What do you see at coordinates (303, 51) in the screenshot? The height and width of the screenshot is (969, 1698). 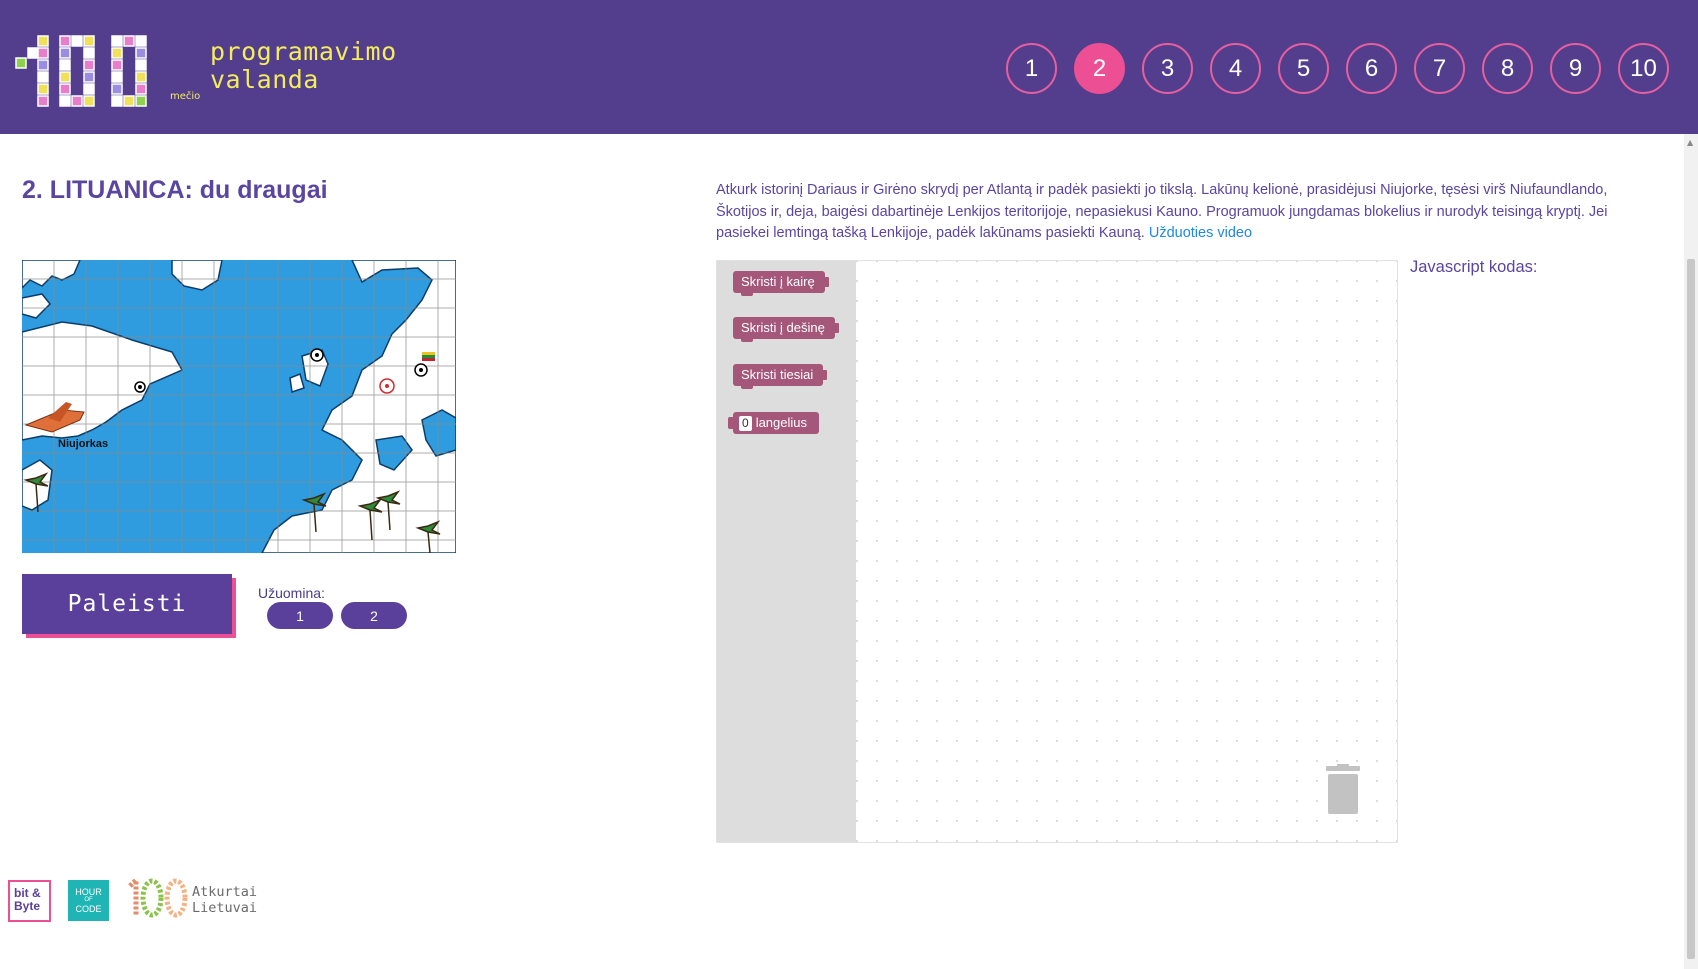 I see `logo-line-1: programavimo` at bounding box center [303, 51].